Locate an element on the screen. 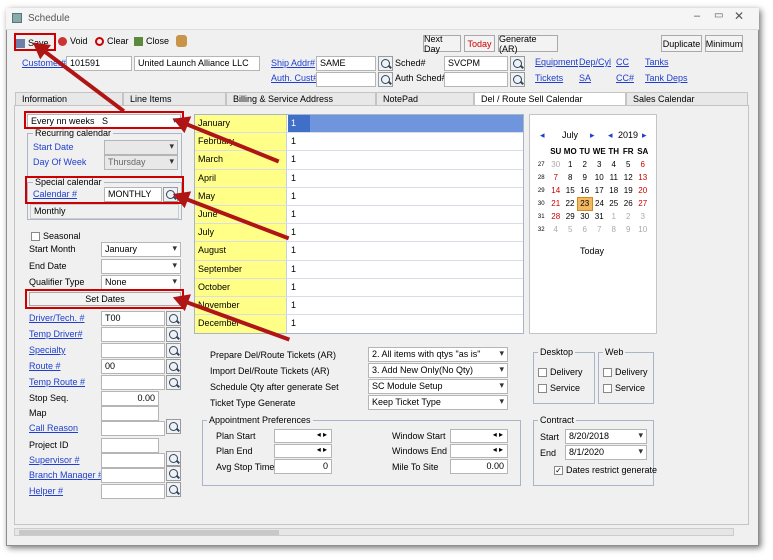 This screenshot has width=773, height=560. ticket-type-select: Keep Ticket Type is located at coordinates (438, 402).